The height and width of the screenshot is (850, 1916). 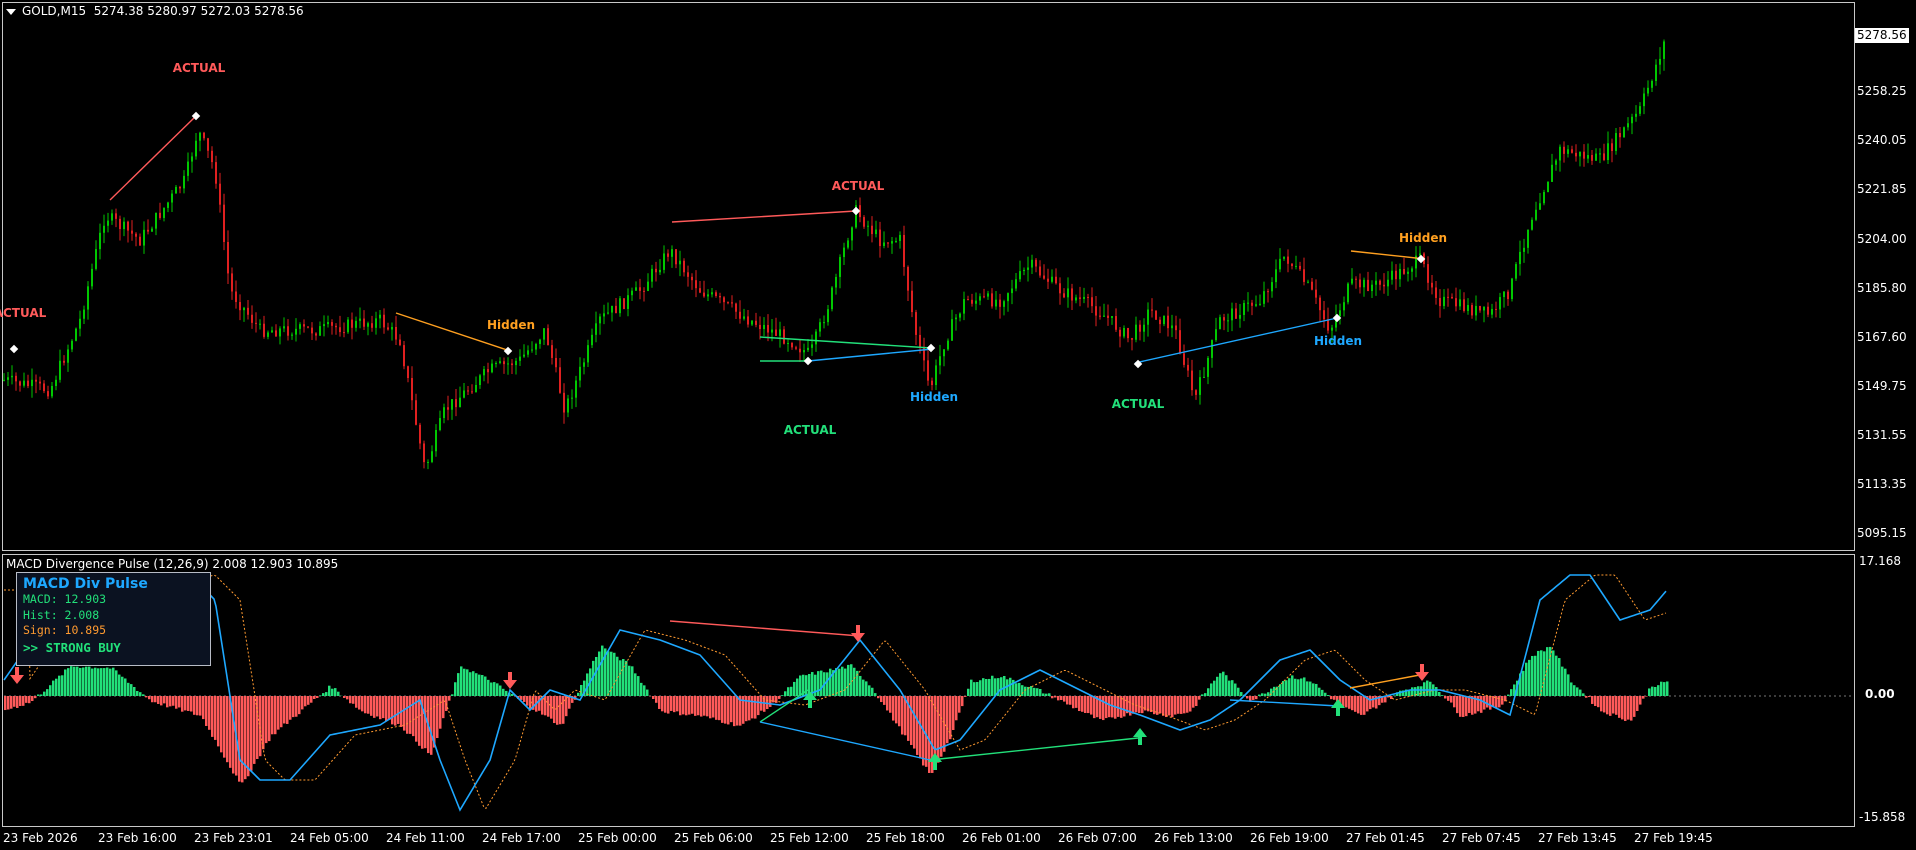 What do you see at coordinates (1385, 838) in the screenshot?
I see `time-label: 27 Feb 01:45` at bounding box center [1385, 838].